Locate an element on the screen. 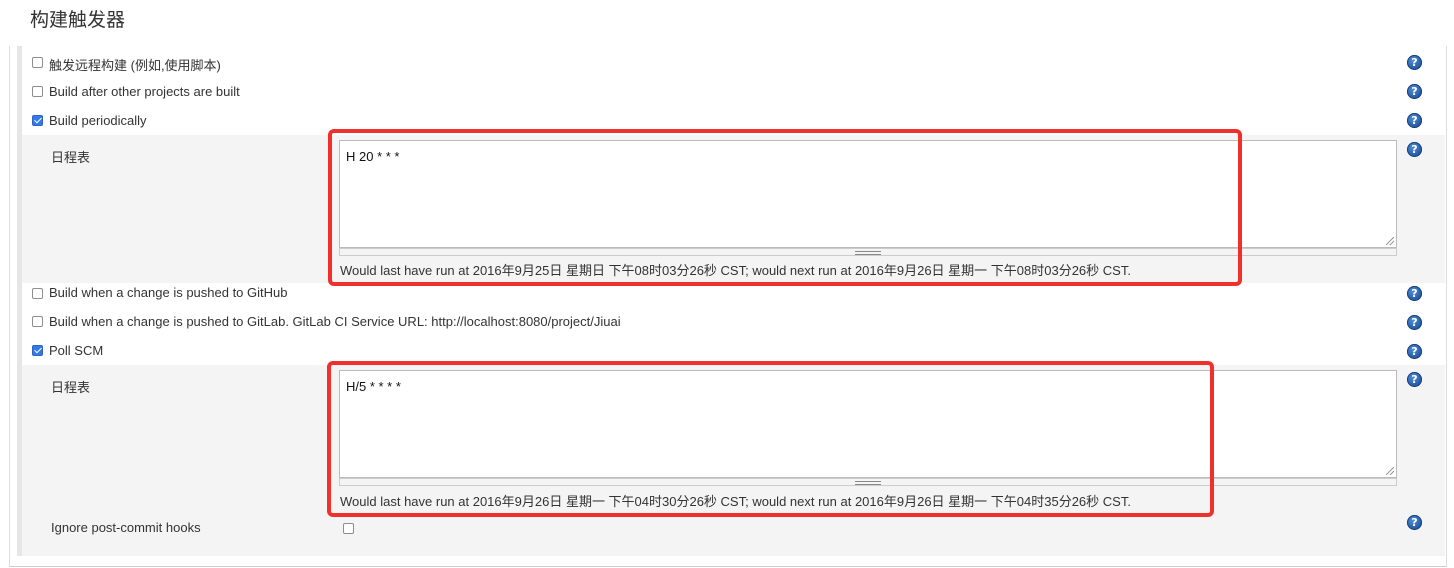 The image size is (1454, 568). trigger-remote-build-row is located at coordinates (733, 63).